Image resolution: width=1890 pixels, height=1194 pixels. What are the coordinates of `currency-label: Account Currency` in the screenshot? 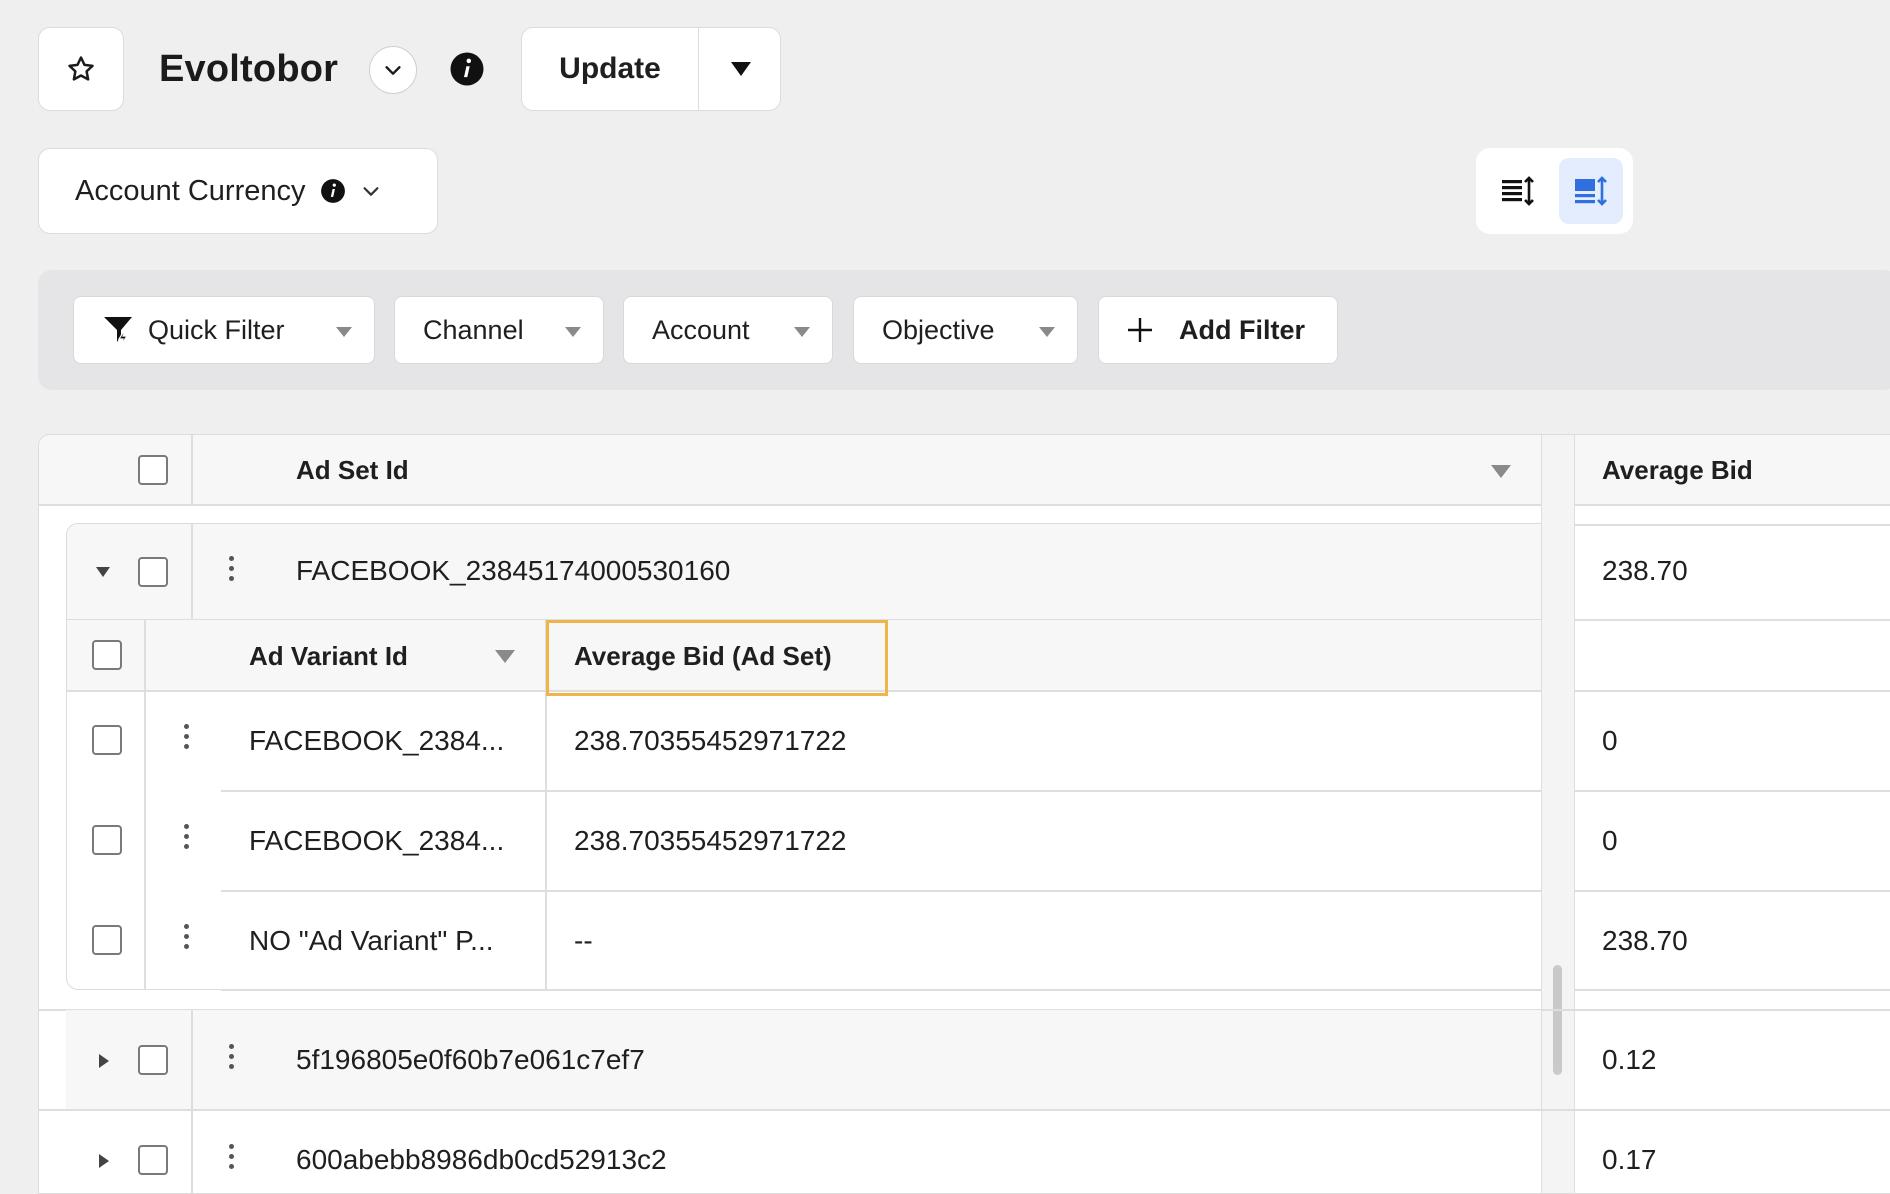 It's located at (190, 190).